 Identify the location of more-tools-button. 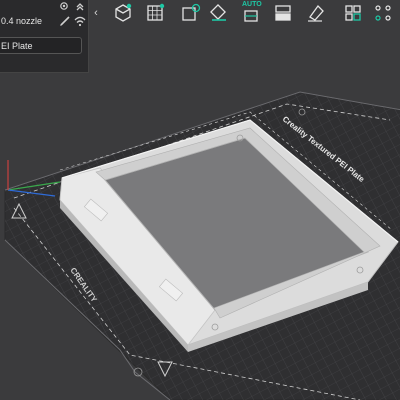
(383, 13).